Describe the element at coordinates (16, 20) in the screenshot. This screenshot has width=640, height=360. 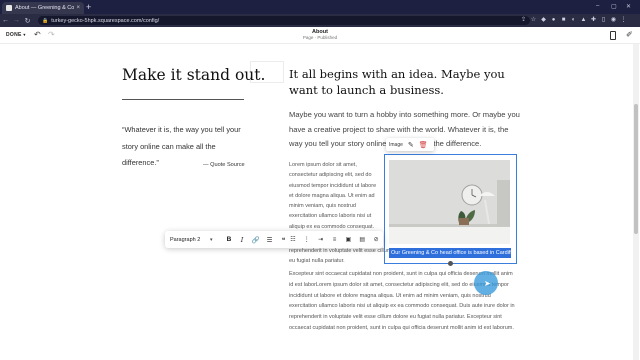
I see `forward-icon: →` at that location.